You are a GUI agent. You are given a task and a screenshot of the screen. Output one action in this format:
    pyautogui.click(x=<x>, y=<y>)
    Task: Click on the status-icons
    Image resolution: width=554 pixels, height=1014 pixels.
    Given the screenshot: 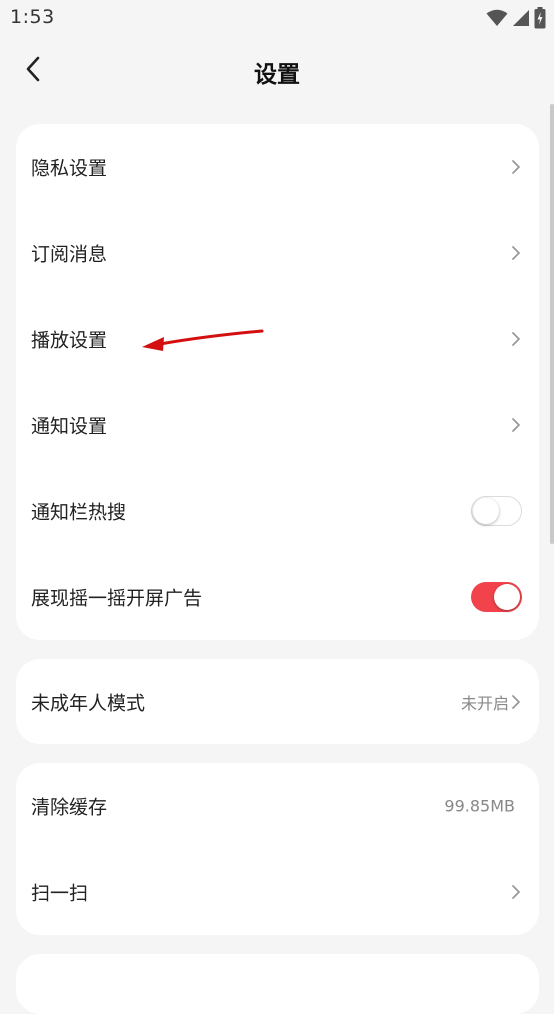 What is the action you would take?
    pyautogui.click(x=516, y=20)
    